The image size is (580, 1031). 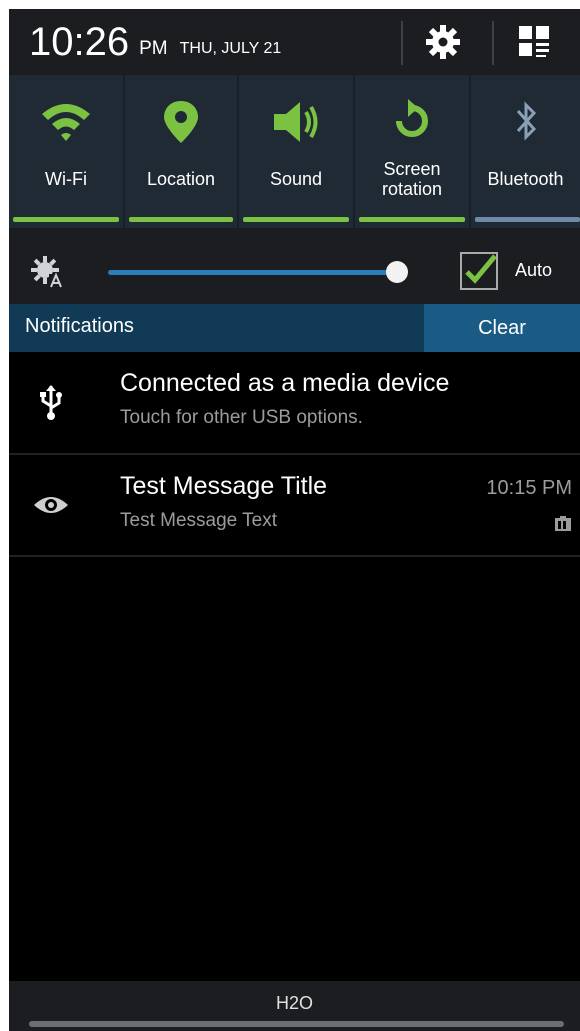 I want to click on wifi-icon, so click(x=66, y=122).